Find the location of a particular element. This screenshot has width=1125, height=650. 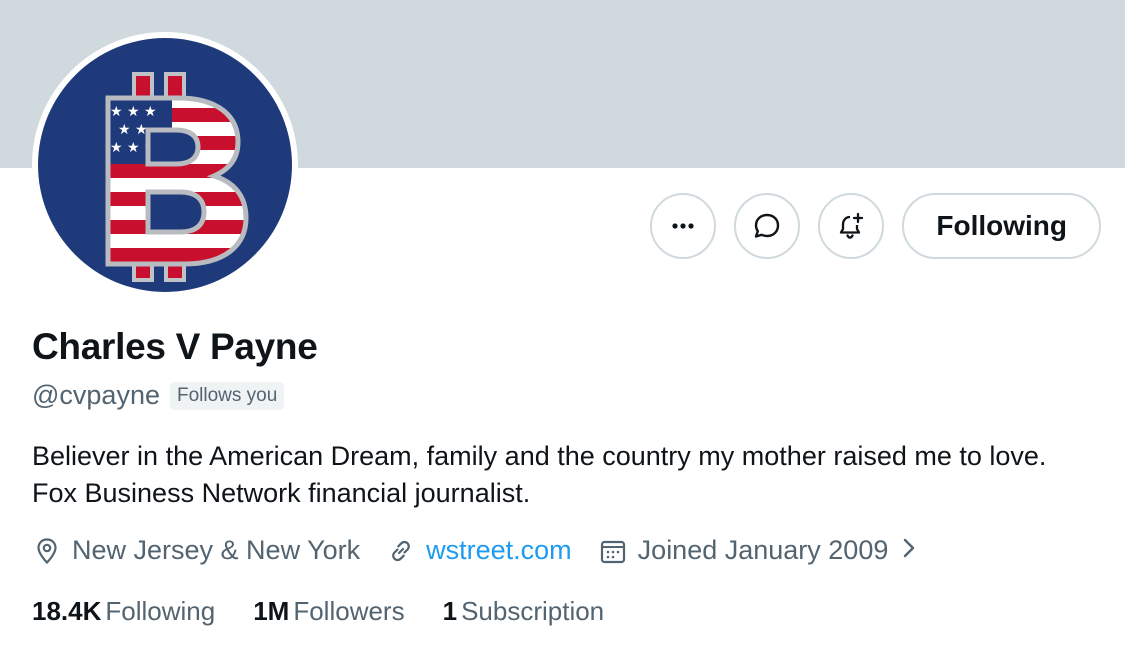

following-stat: 18.4K Following is located at coordinates (123, 611).